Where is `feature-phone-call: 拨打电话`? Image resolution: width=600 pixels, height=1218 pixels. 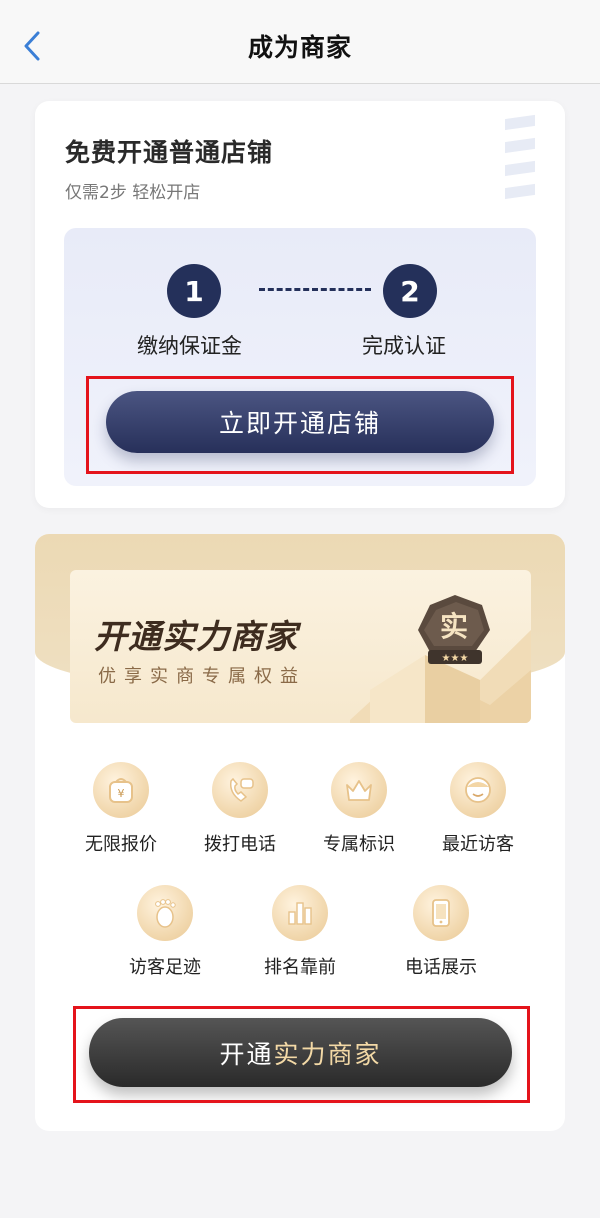
feature-phone-call: 拨打电话 is located at coordinates (240, 809).